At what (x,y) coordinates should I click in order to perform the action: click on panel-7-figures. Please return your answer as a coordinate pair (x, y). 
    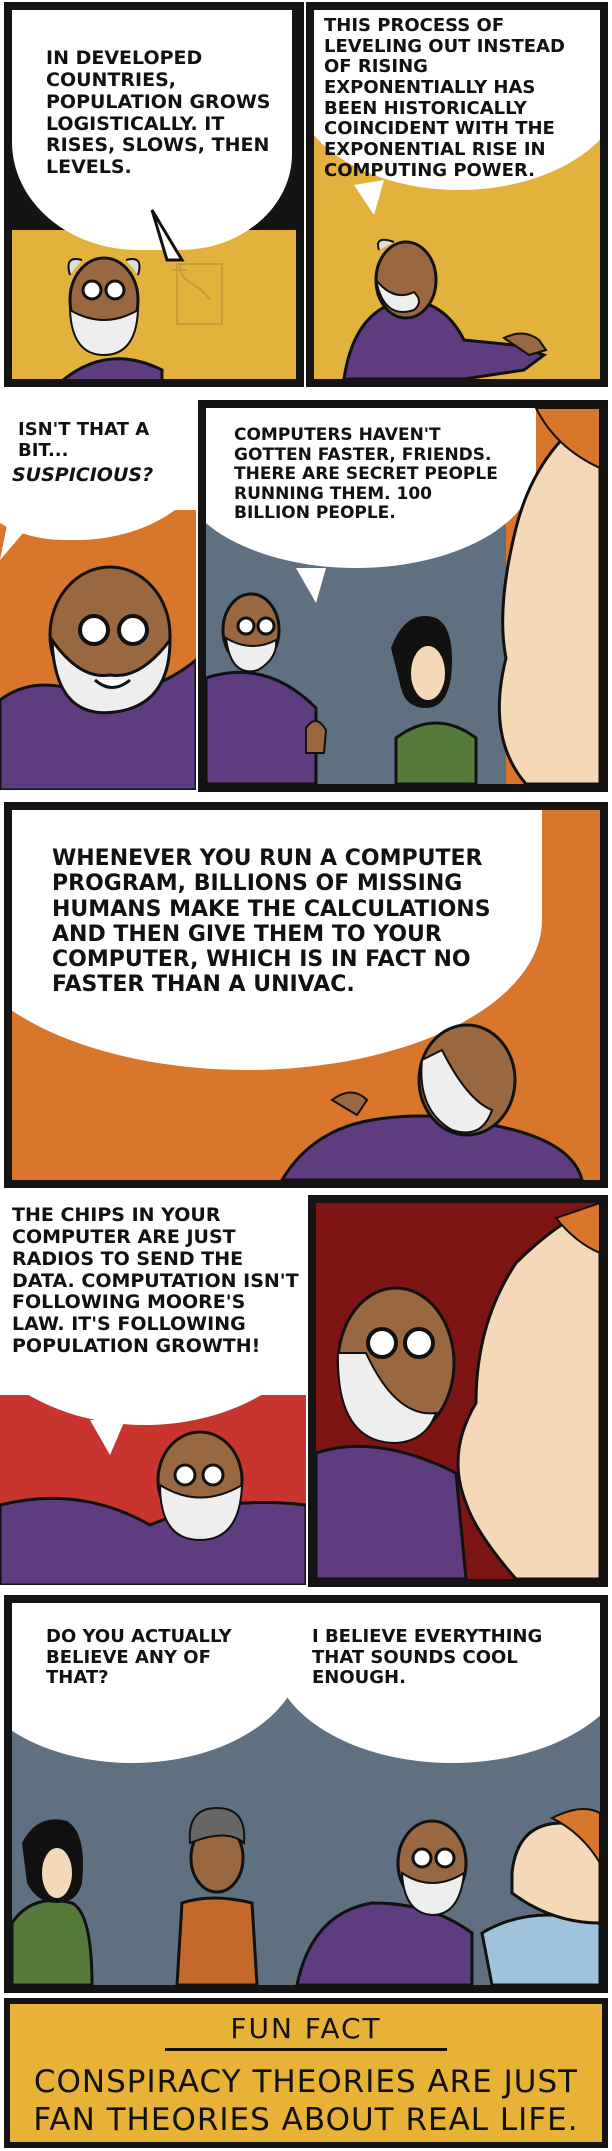
    Looking at the image, I should click on (458, 1391).